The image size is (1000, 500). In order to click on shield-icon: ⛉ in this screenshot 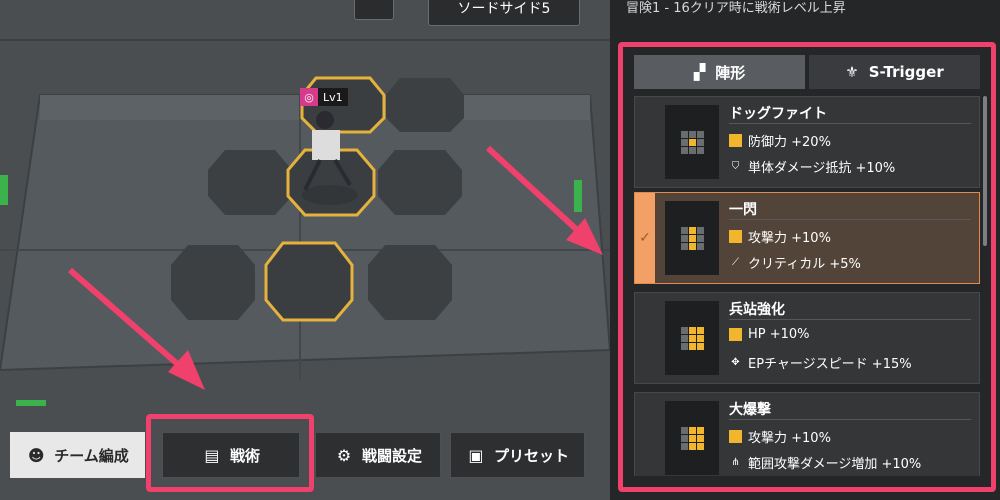, I will do `click(735, 166)`.